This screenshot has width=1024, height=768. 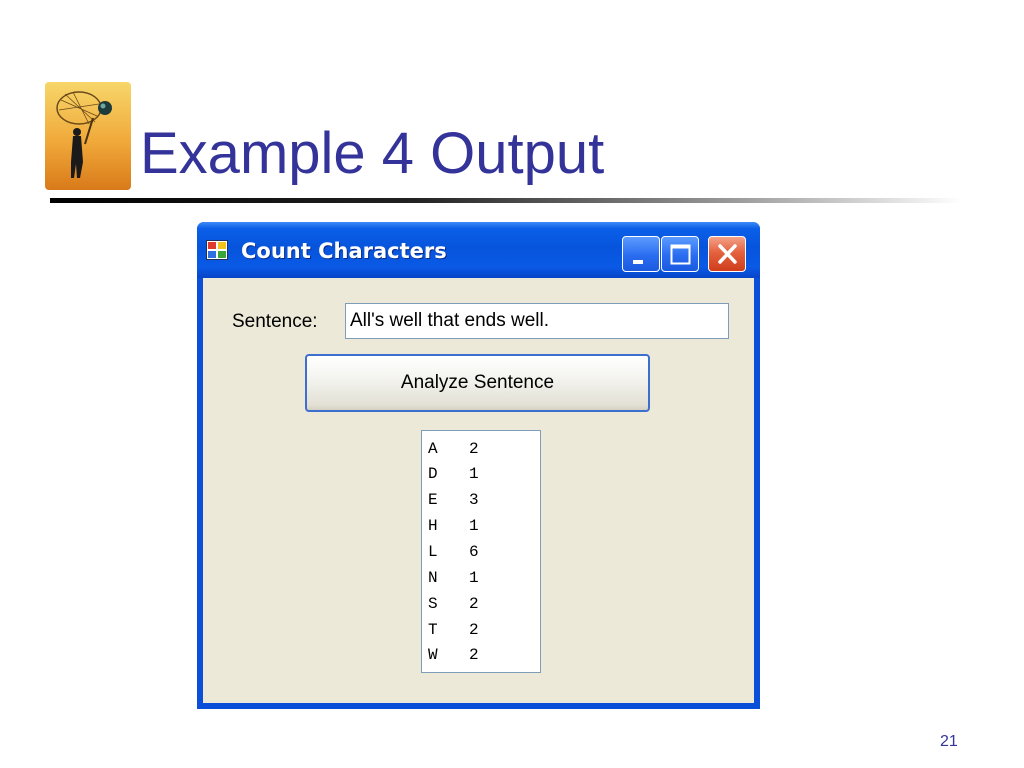 I want to click on close-button, so click(x=727, y=254).